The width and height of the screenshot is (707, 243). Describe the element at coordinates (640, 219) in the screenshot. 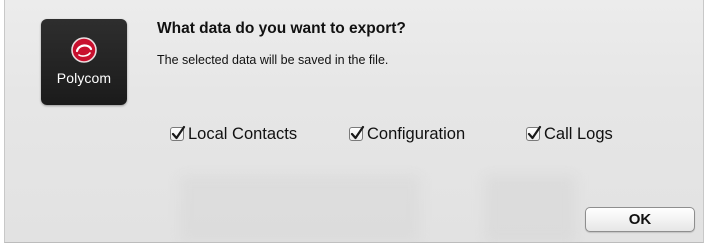

I see `ok-button: OK` at that location.